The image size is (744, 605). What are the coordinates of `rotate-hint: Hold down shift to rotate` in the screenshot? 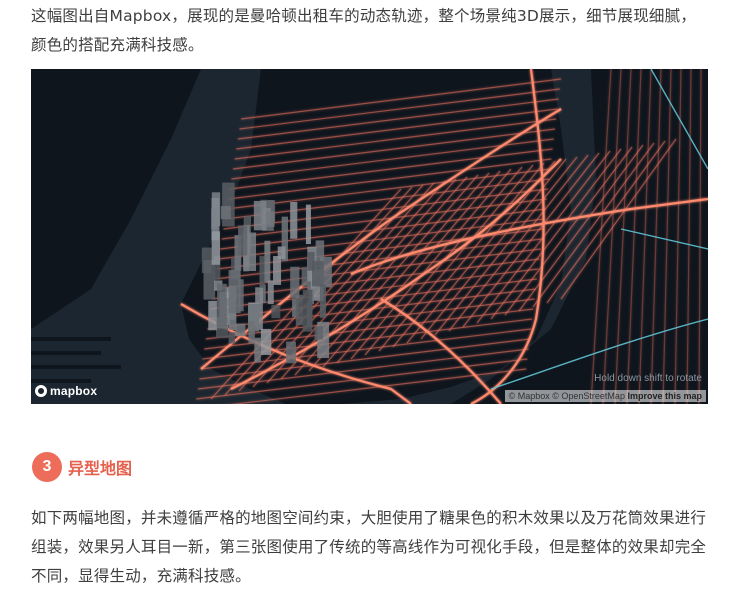 It's located at (648, 378).